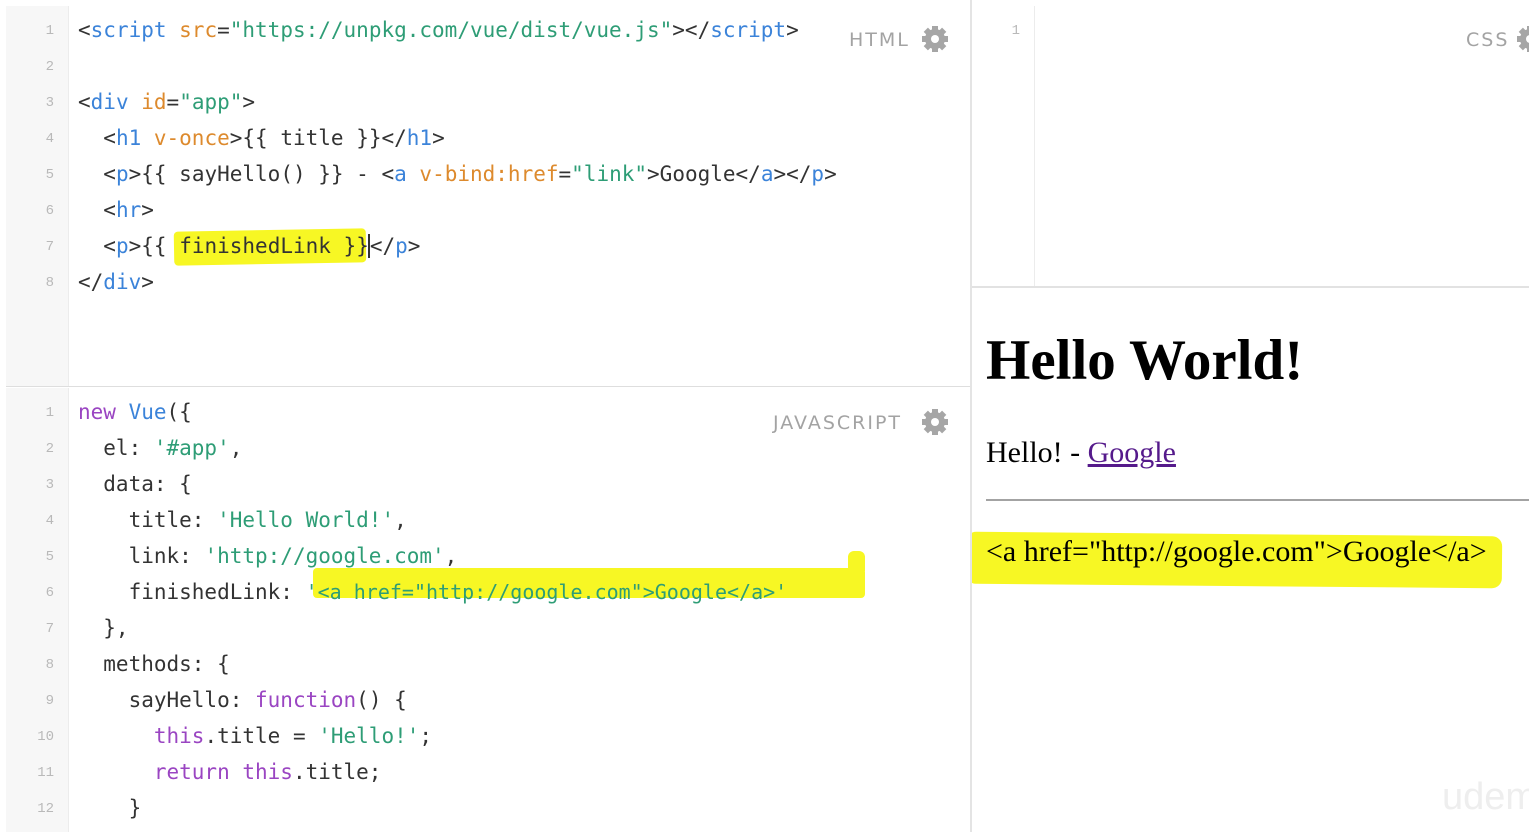 The width and height of the screenshot is (1529, 832). What do you see at coordinates (879, 40) in the screenshot?
I see `html-pane-label: HTML` at bounding box center [879, 40].